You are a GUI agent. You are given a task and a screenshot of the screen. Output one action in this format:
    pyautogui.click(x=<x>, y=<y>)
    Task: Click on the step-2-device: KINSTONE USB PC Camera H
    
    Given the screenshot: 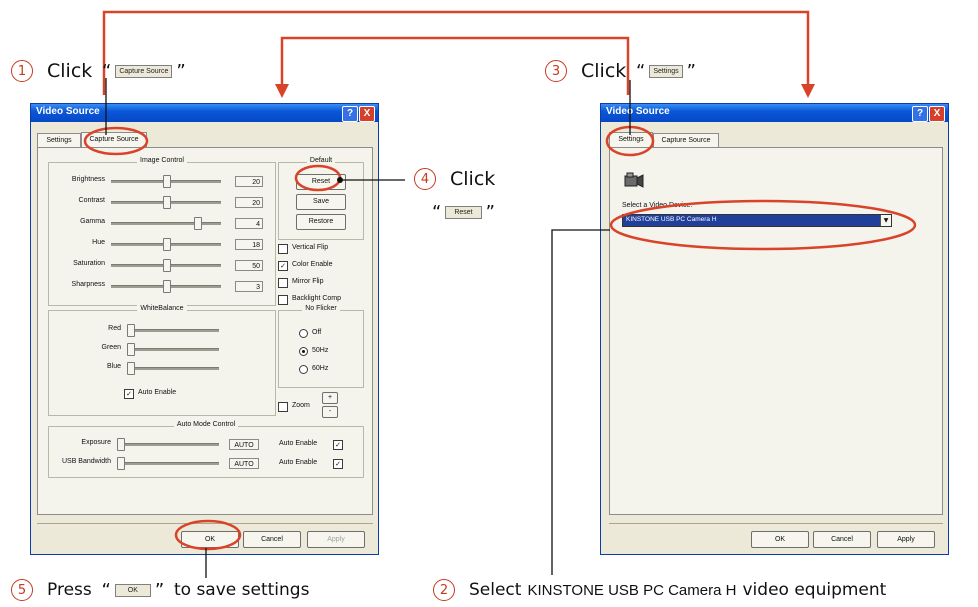 What is the action you would take?
    pyautogui.click(x=632, y=590)
    